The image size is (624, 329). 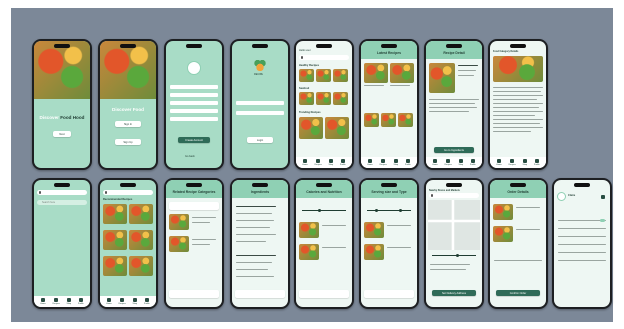 I want to click on distance-slider, so click(x=454, y=255).